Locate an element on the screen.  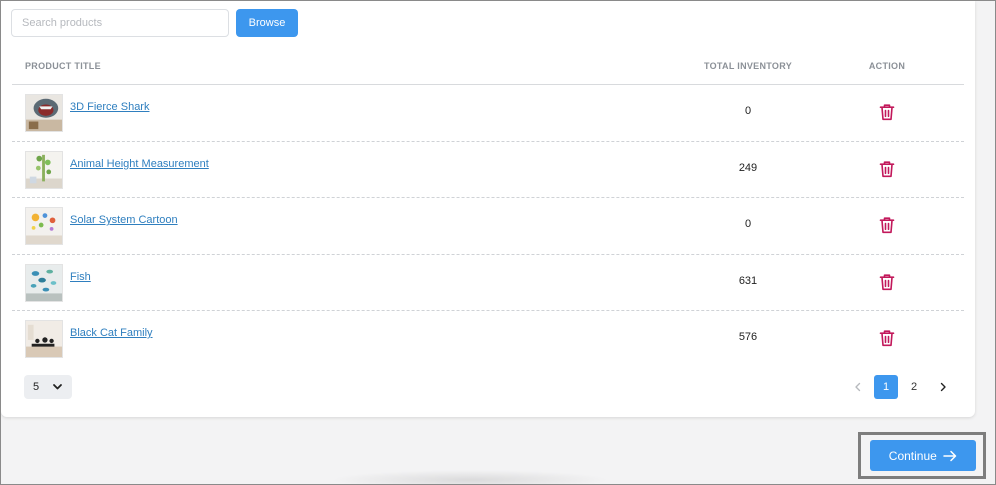
continue-button: Continue is located at coordinates (923, 455).